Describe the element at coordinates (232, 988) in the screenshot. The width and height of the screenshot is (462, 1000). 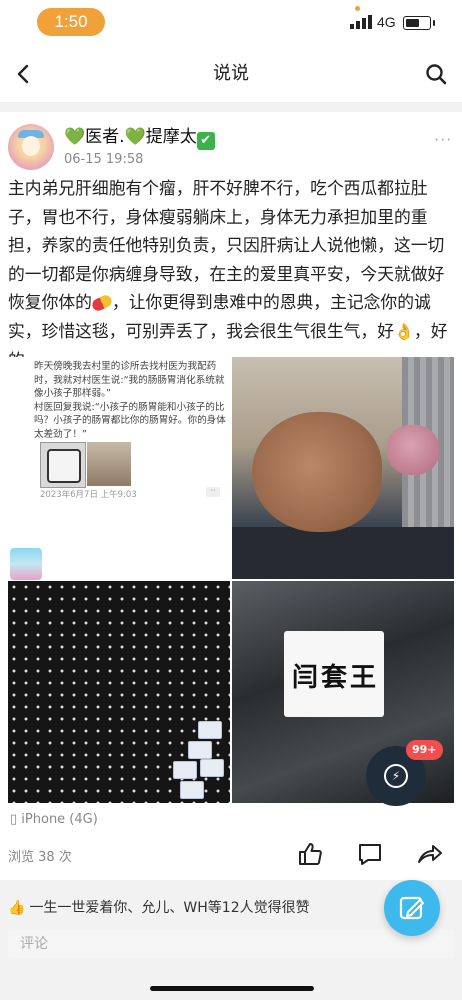
I see `home-indicator` at that location.